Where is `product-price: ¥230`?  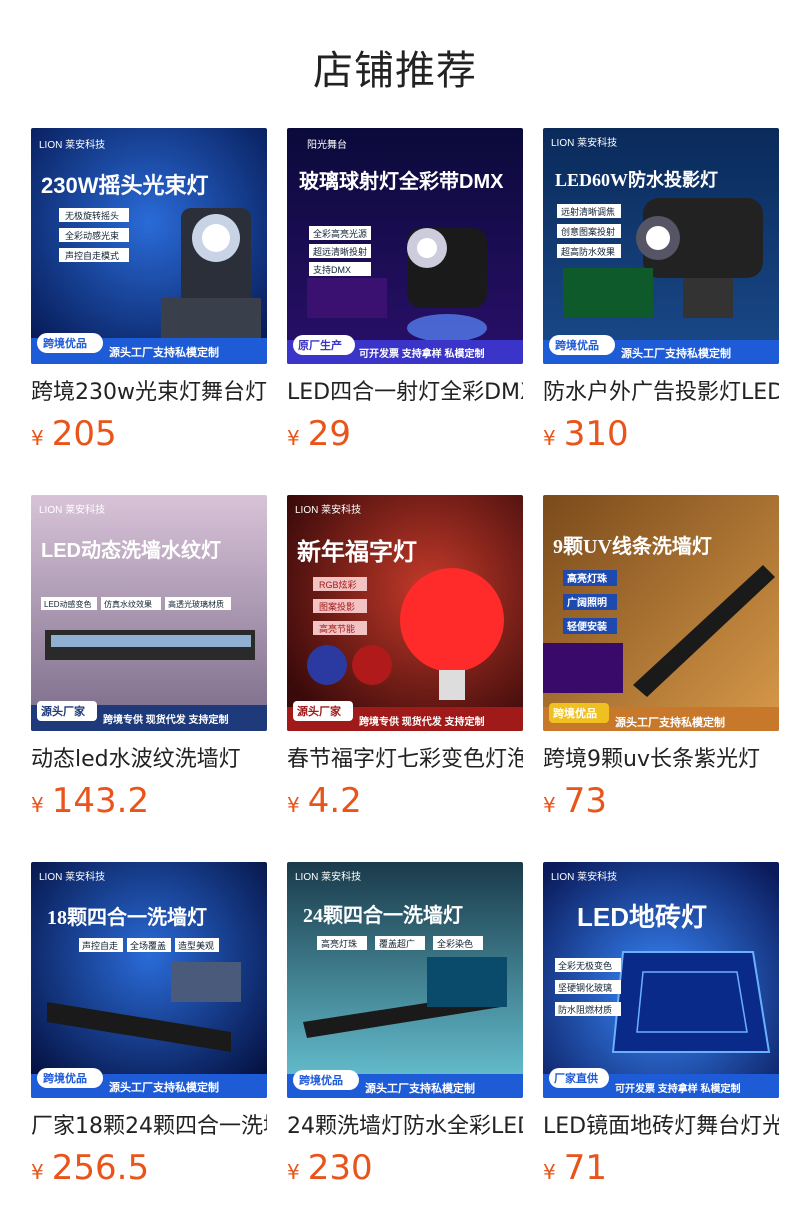
product-price: ¥230 is located at coordinates (405, 1168).